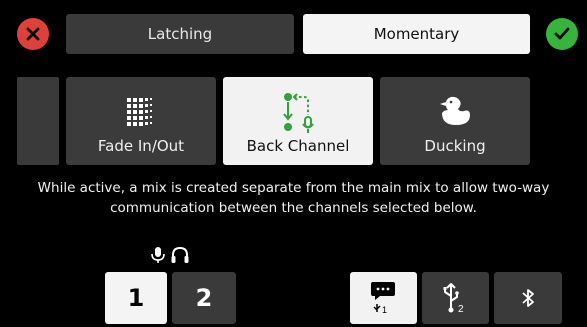 The image size is (587, 327). I want to click on back-channel-icon, so click(298, 113).